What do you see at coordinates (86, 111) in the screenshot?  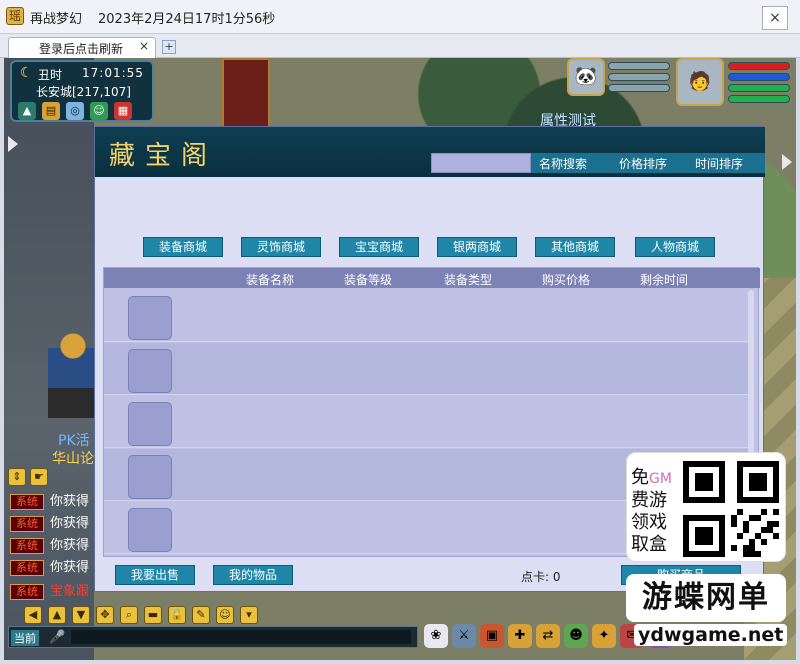 I see `minimap-icons: ▲ ▤ ◎ ☺ ▦` at bounding box center [86, 111].